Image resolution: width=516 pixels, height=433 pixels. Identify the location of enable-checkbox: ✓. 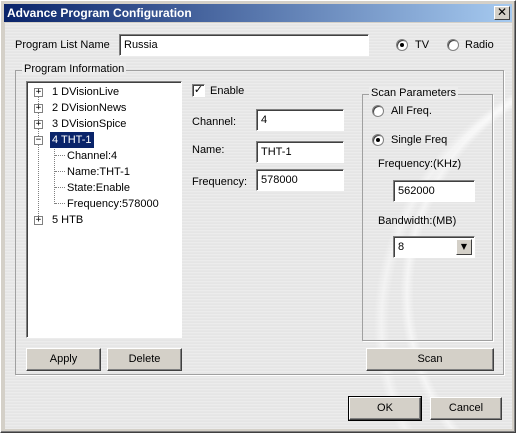
(198, 90).